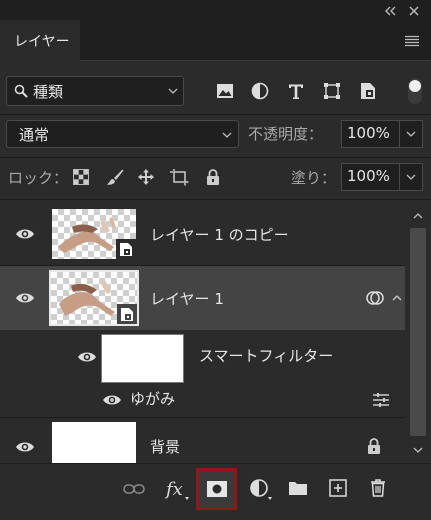 Image resolution: width=431 pixels, height=520 pixels. I want to click on smart-filter-label: スマートフィルター, so click(266, 356).